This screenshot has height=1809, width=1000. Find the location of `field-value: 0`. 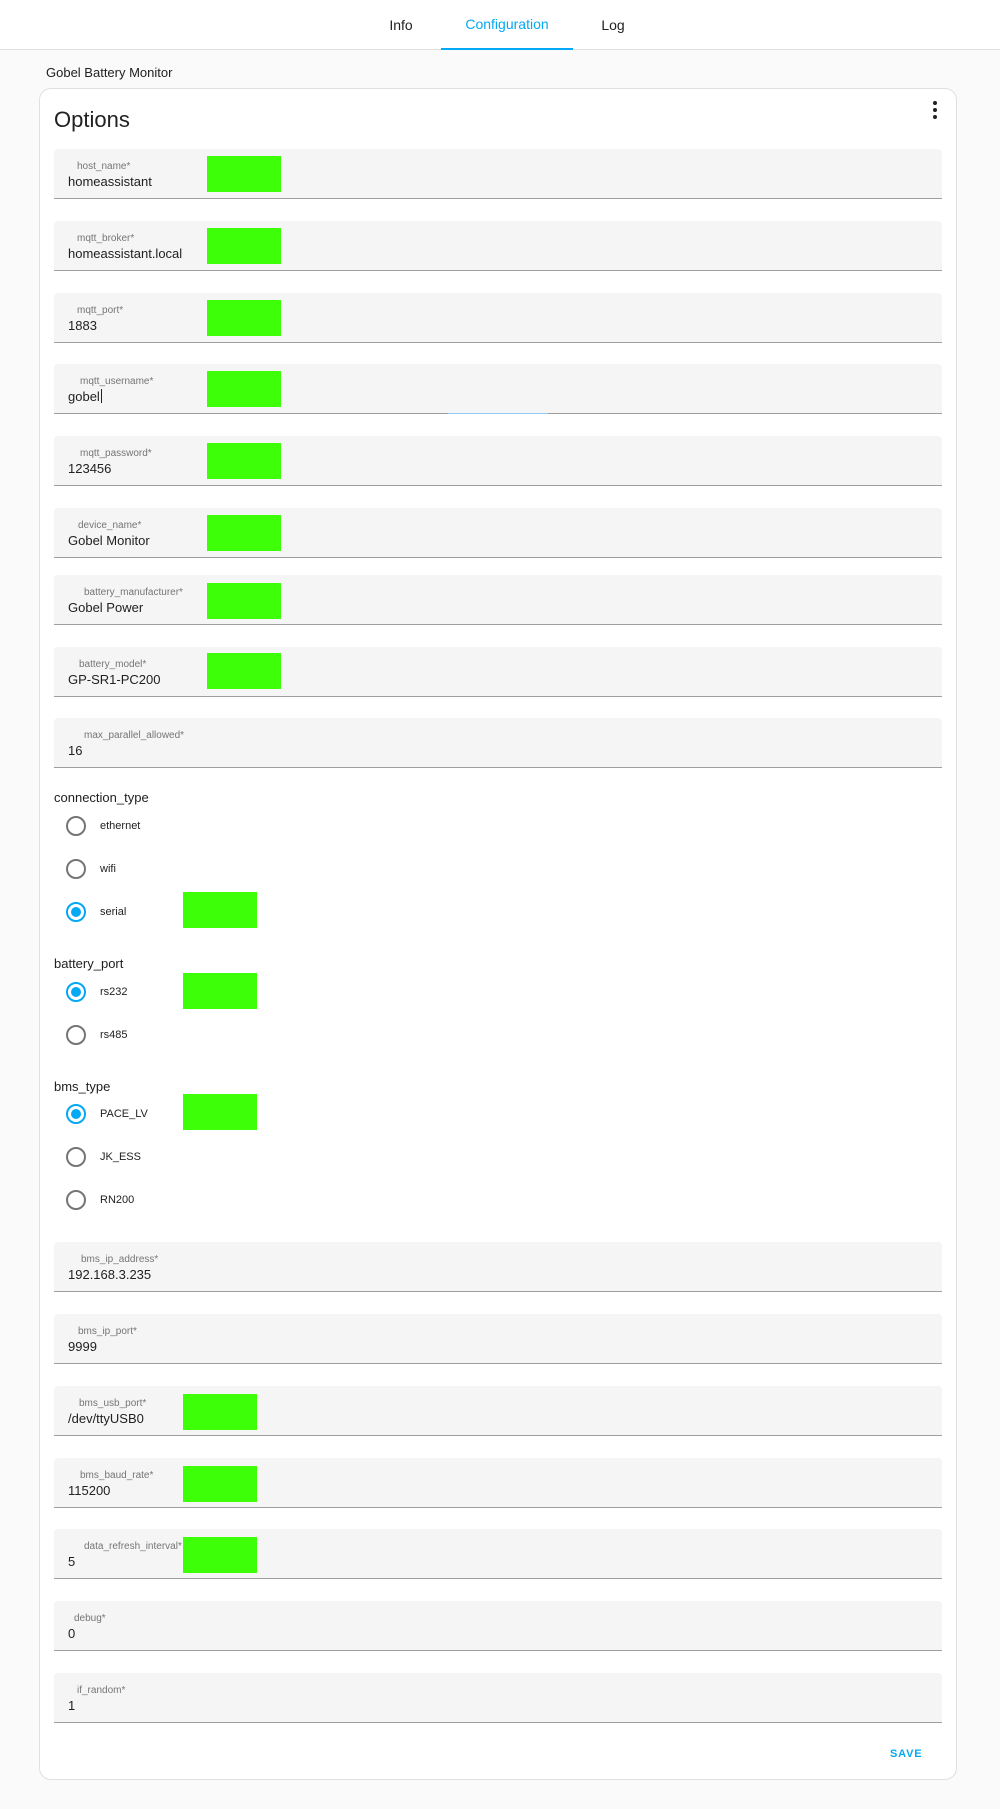

field-value: 0 is located at coordinates (72, 1633).